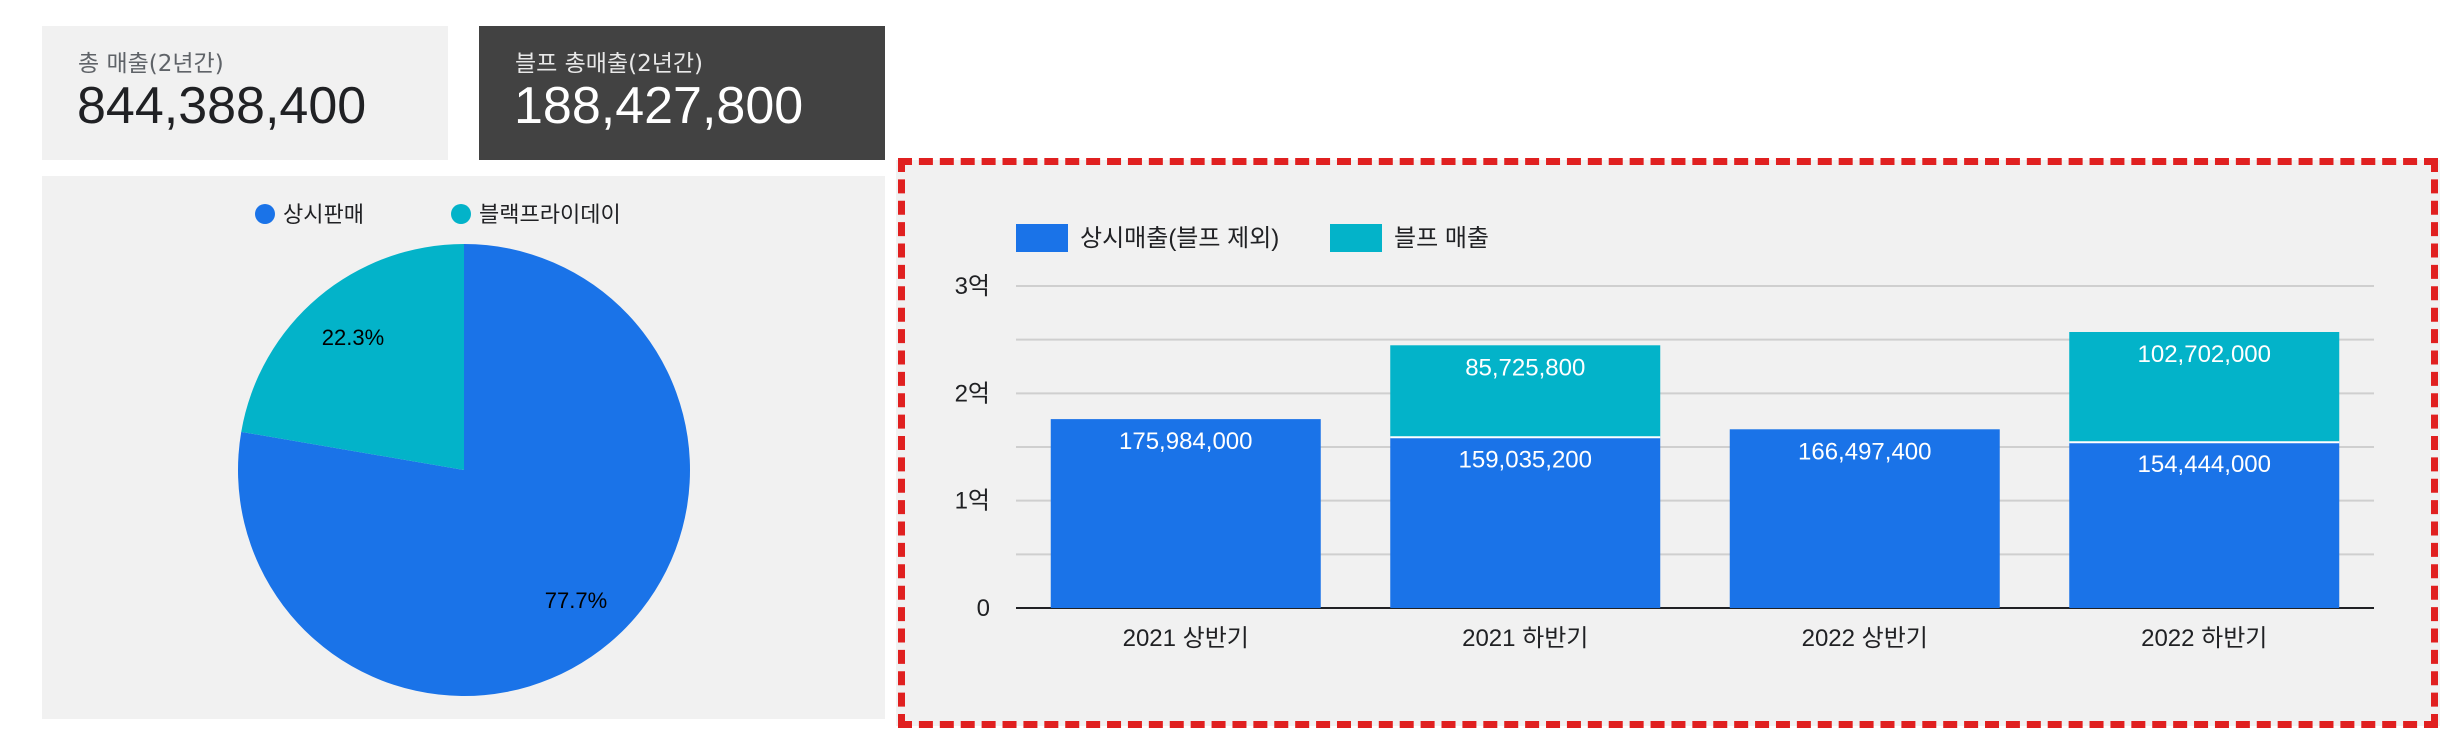 The width and height of the screenshot is (2454, 754). Describe the element at coordinates (659, 106) in the screenshot. I see `kpi-value: 188,427,800` at that location.